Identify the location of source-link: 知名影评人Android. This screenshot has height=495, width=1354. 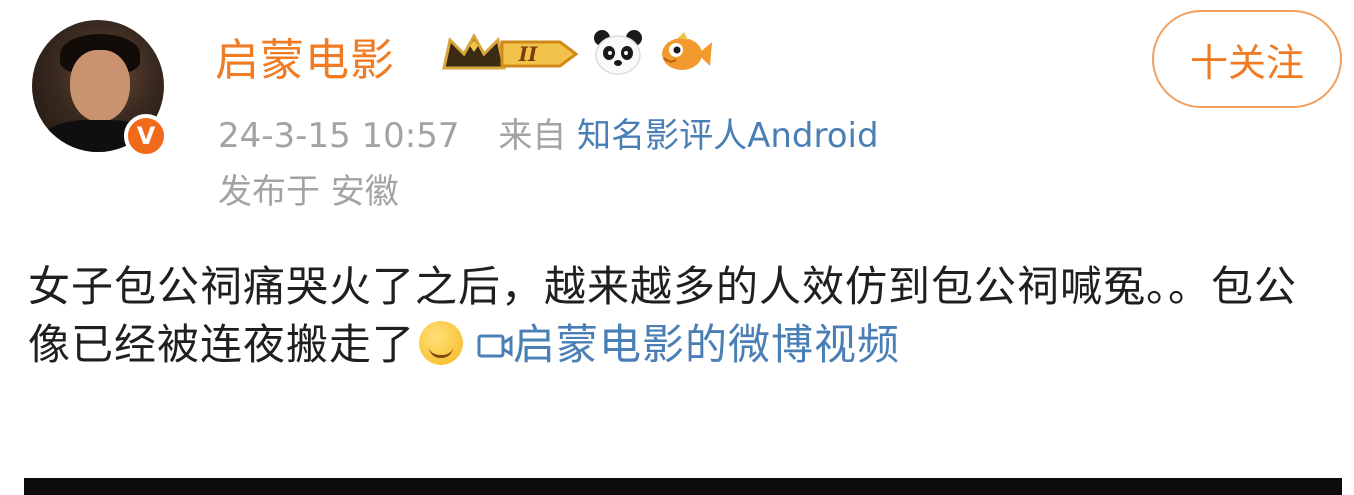
(727, 136).